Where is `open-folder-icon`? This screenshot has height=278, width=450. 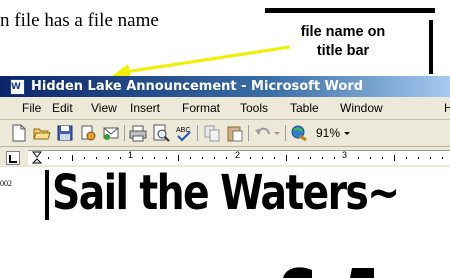
open-folder-icon is located at coordinates (42, 133).